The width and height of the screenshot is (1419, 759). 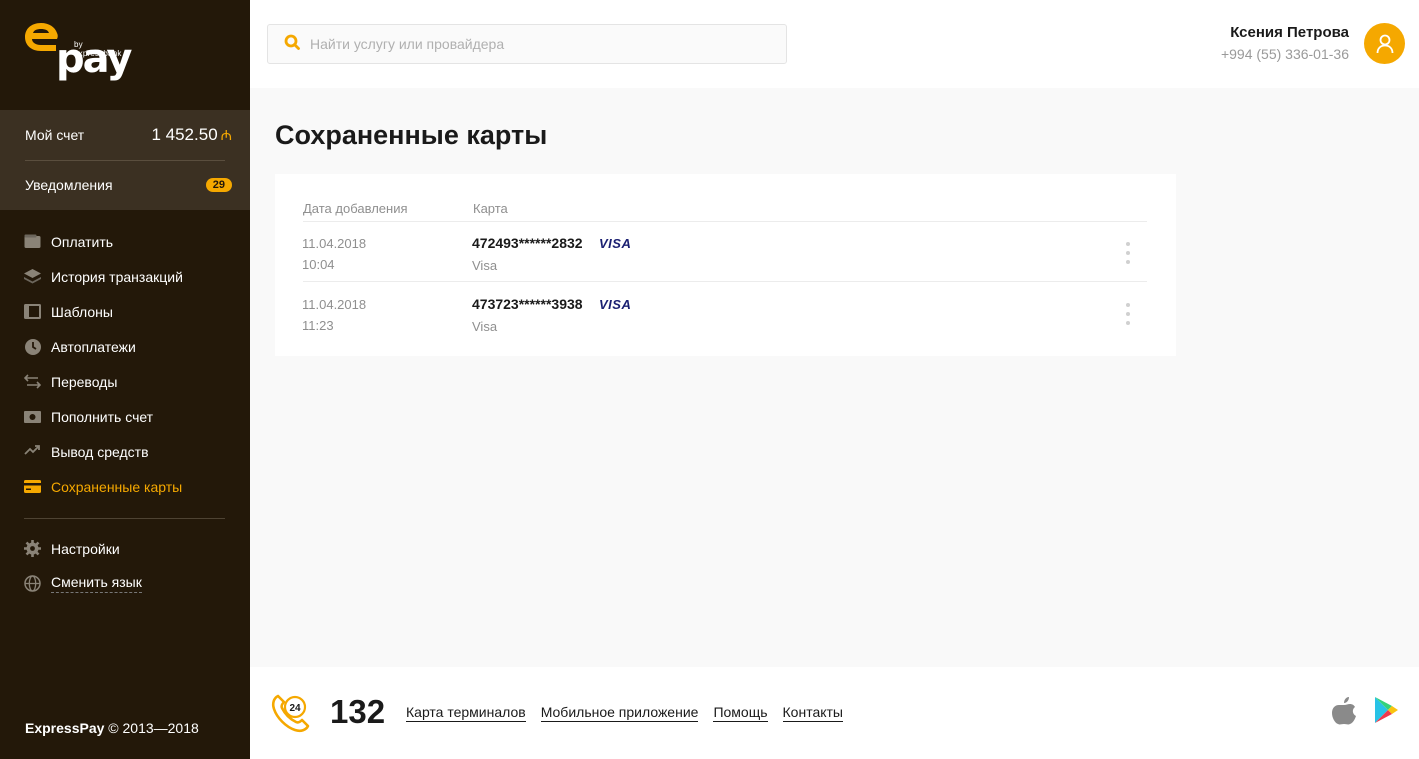 What do you see at coordinates (32, 276) in the screenshot?
I see `layers-icon` at bounding box center [32, 276].